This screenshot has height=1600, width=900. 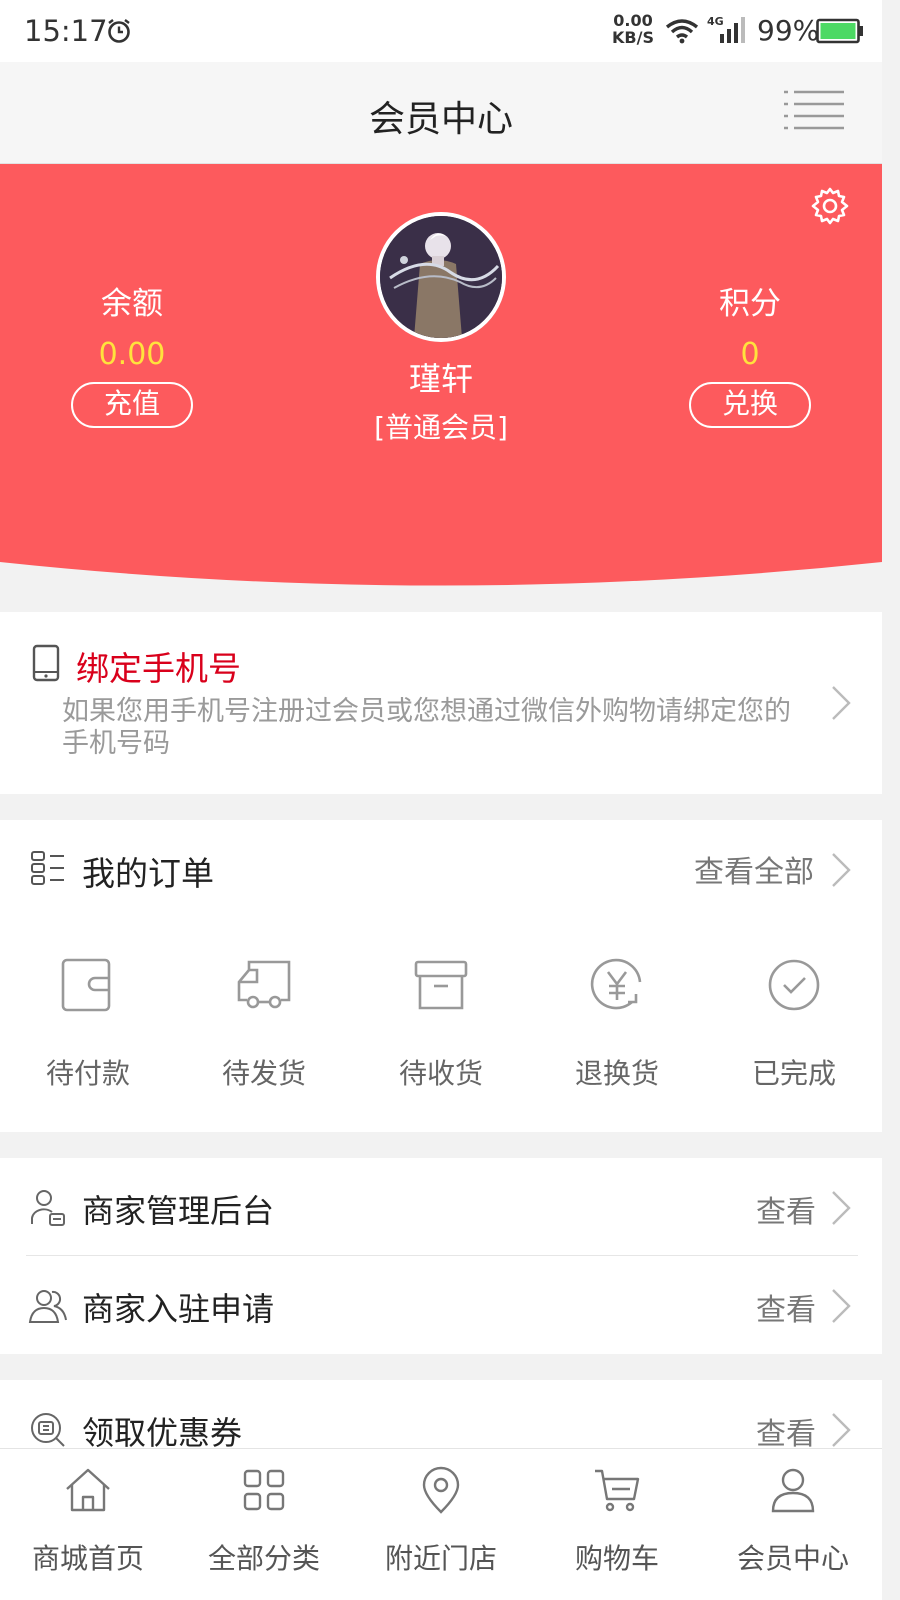 What do you see at coordinates (839, 31) in the screenshot?
I see `battery-icon` at bounding box center [839, 31].